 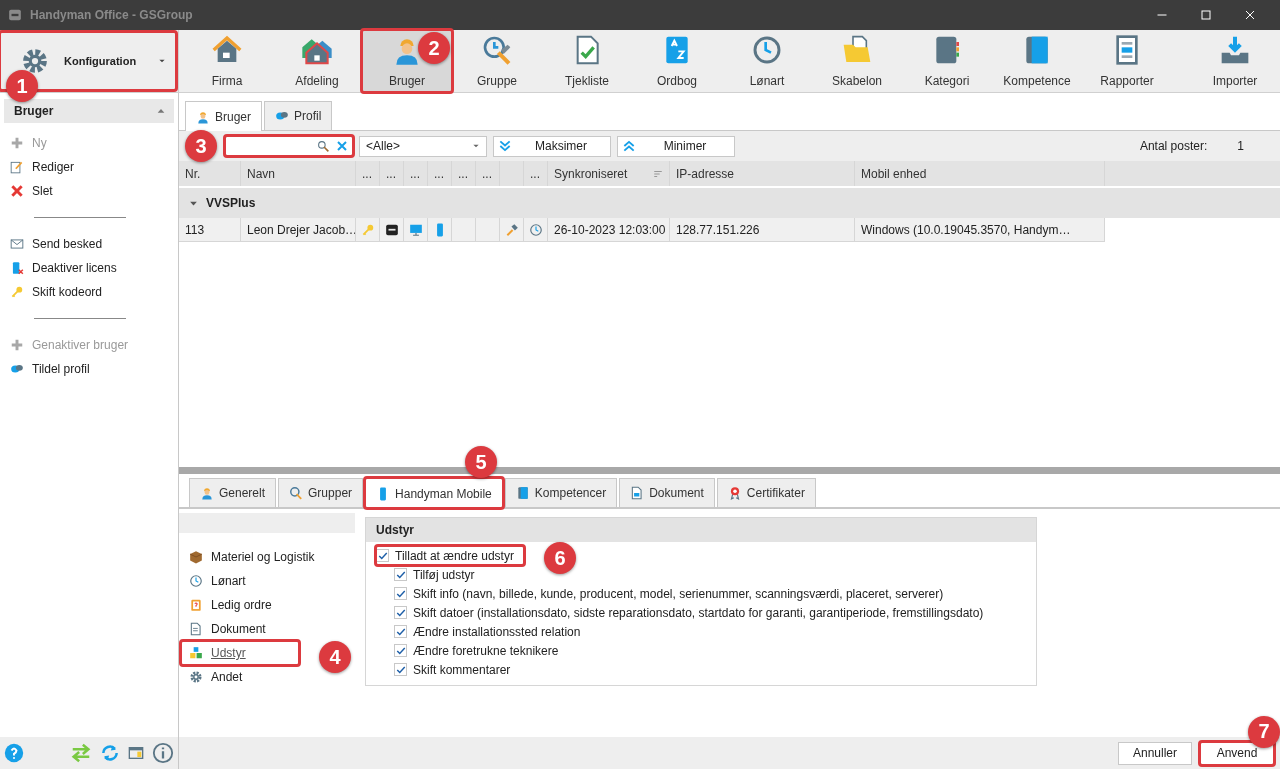 What do you see at coordinates (1127, 61) in the screenshot?
I see `ribbon-button: Rapporter` at bounding box center [1127, 61].